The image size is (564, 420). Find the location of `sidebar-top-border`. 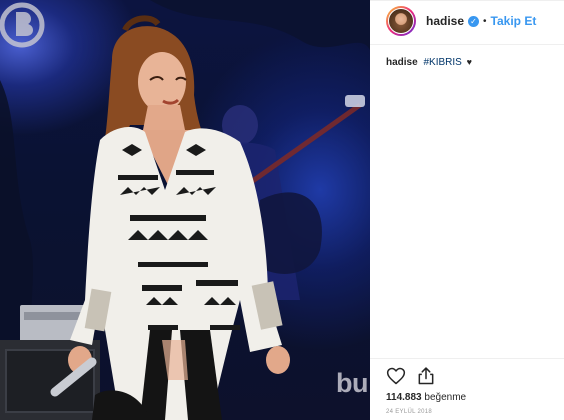

sidebar-top-border is located at coordinates (467, 0).